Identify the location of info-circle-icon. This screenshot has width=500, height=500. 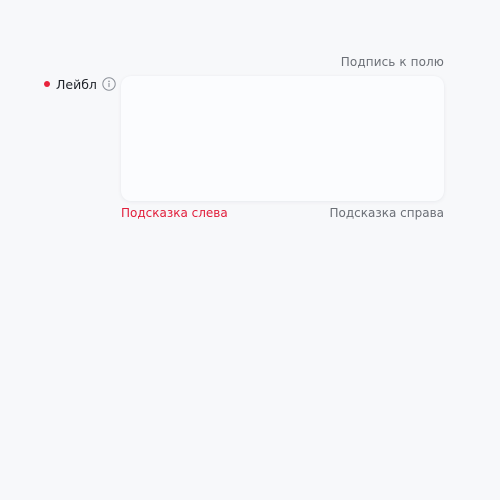
(109, 84).